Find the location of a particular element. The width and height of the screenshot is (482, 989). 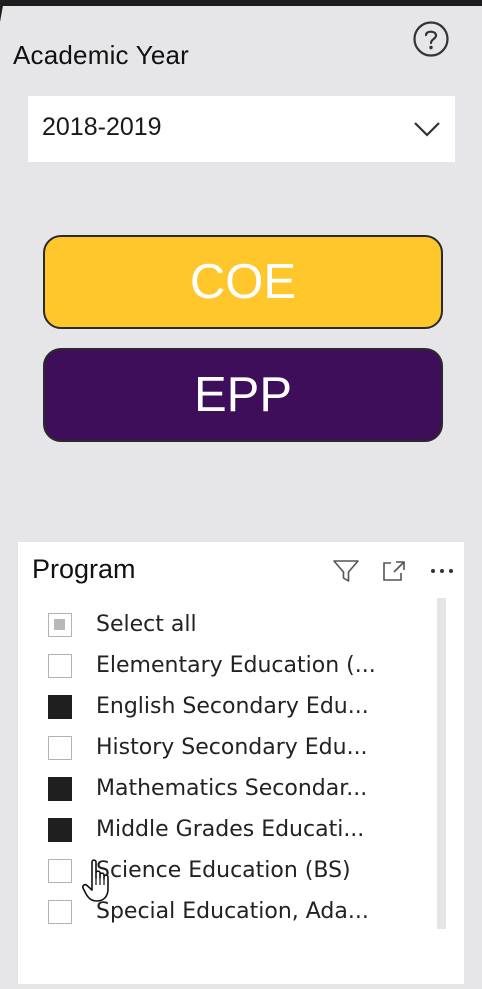

more-options-icon is located at coordinates (442, 571).